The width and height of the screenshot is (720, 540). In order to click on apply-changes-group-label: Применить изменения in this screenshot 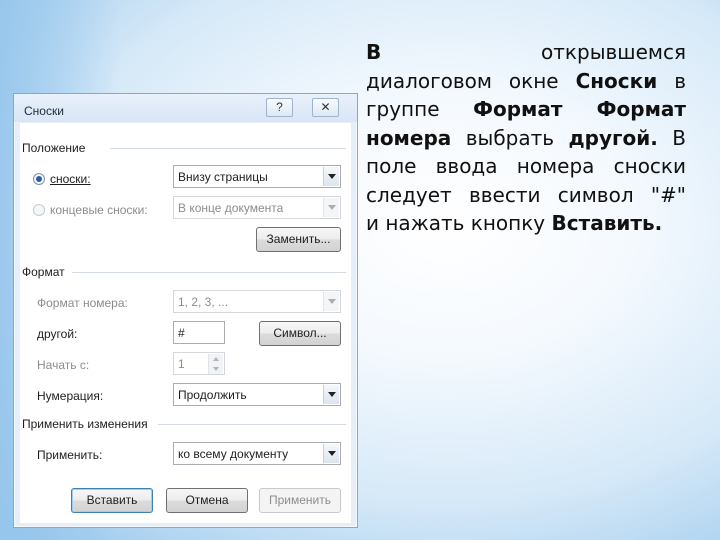, I will do `click(85, 424)`.